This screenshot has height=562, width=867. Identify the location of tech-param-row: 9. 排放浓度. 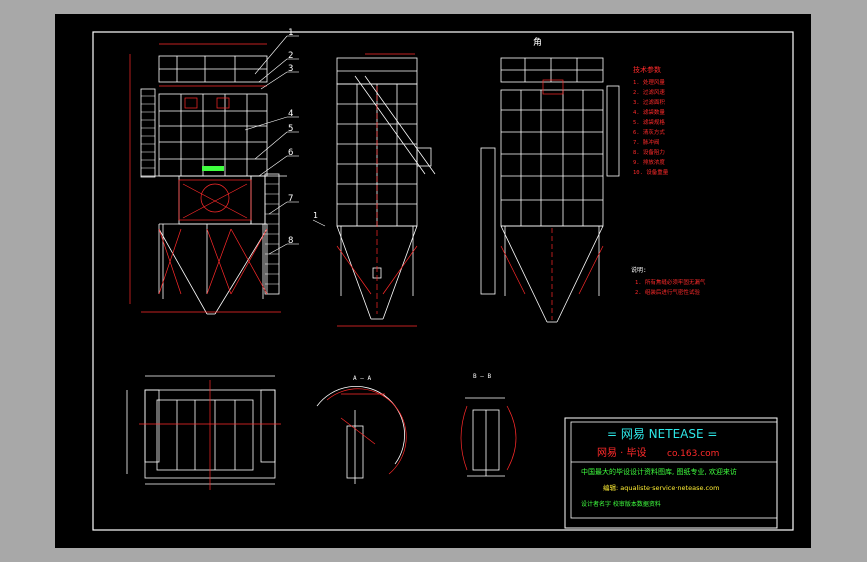
(649, 162).